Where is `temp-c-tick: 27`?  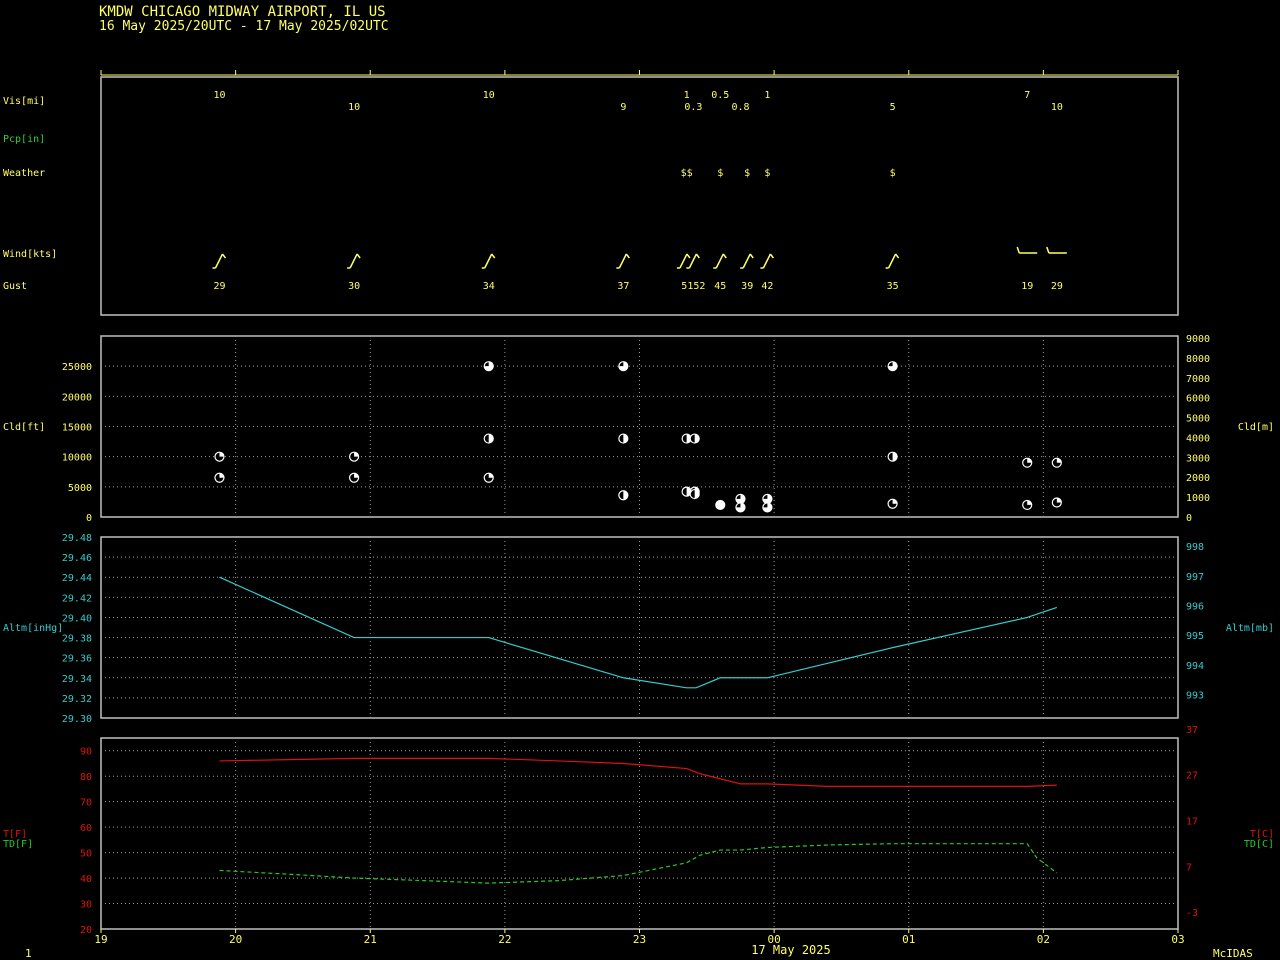
temp-c-tick: 27 is located at coordinates (1192, 776).